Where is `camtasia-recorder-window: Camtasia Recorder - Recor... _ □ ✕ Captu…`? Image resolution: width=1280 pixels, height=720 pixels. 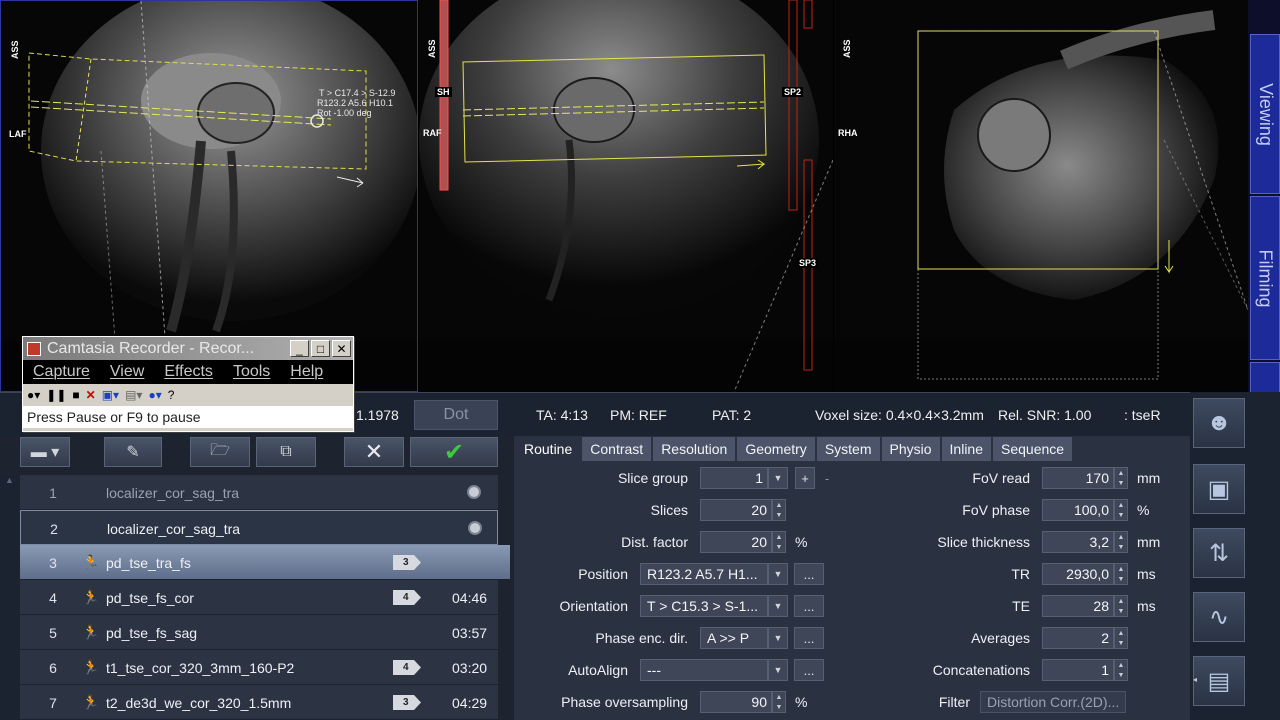 camtasia-recorder-window: Camtasia Recorder - Recor... _ □ ✕ Captu… is located at coordinates (188, 384).